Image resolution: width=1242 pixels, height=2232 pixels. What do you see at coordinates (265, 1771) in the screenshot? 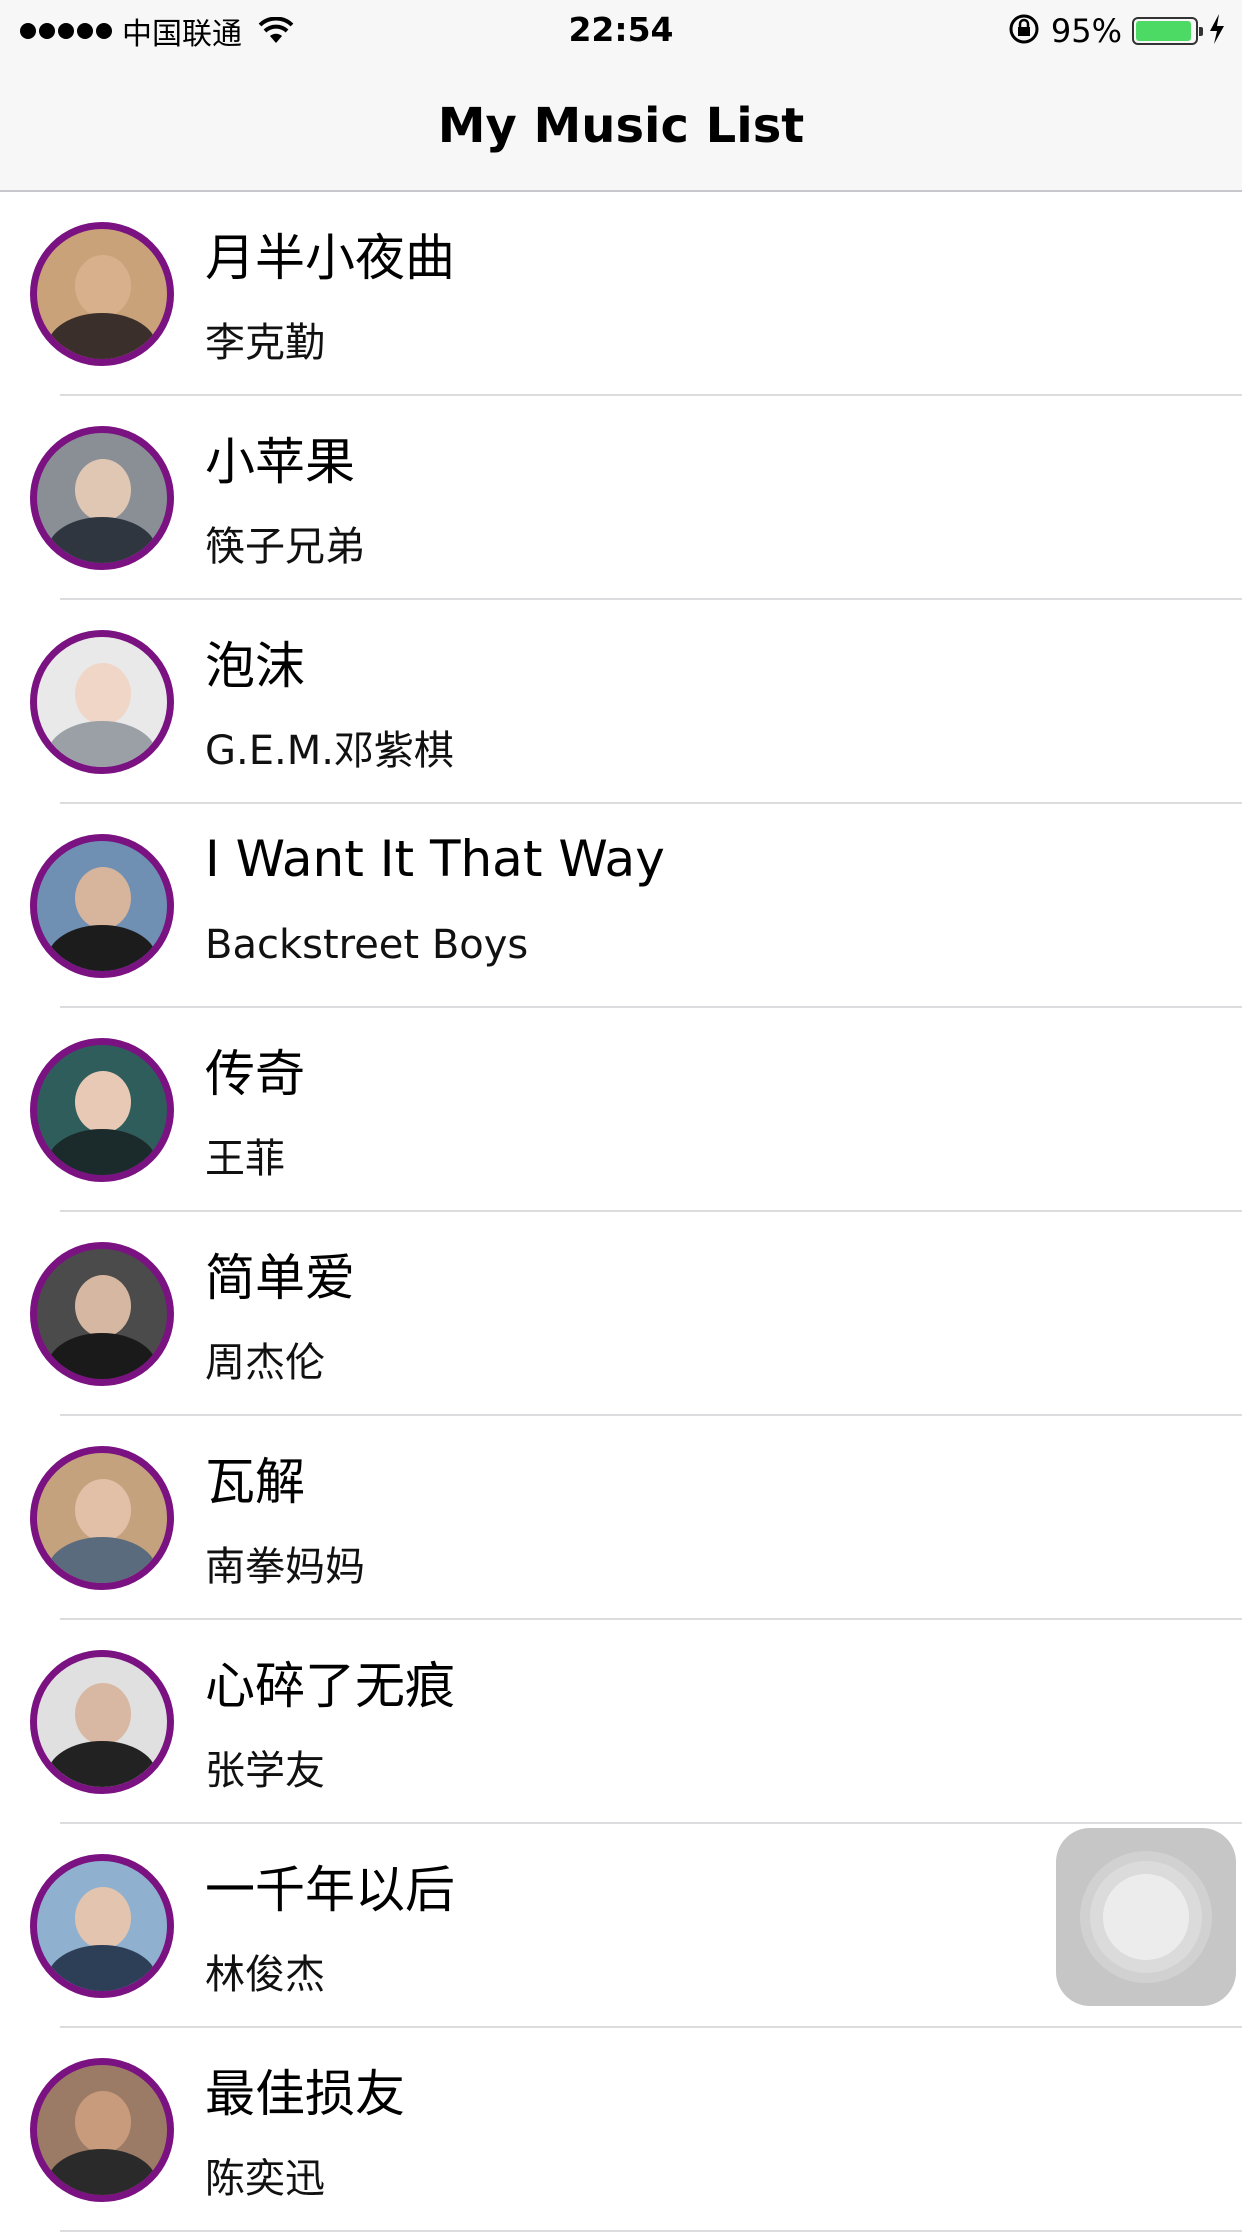
I see `song-artist: 张学友` at bounding box center [265, 1771].